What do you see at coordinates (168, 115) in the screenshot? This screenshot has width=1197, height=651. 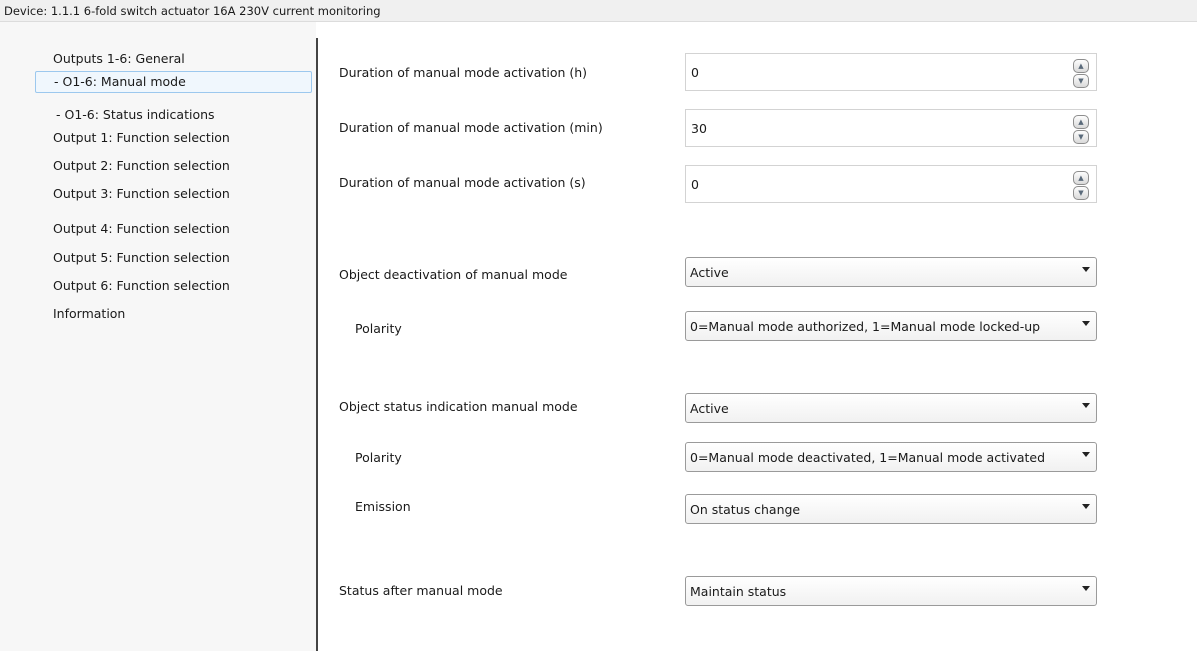 I see `tree-item-status-indications: - O1-6: Status indications` at bounding box center [168, 115].